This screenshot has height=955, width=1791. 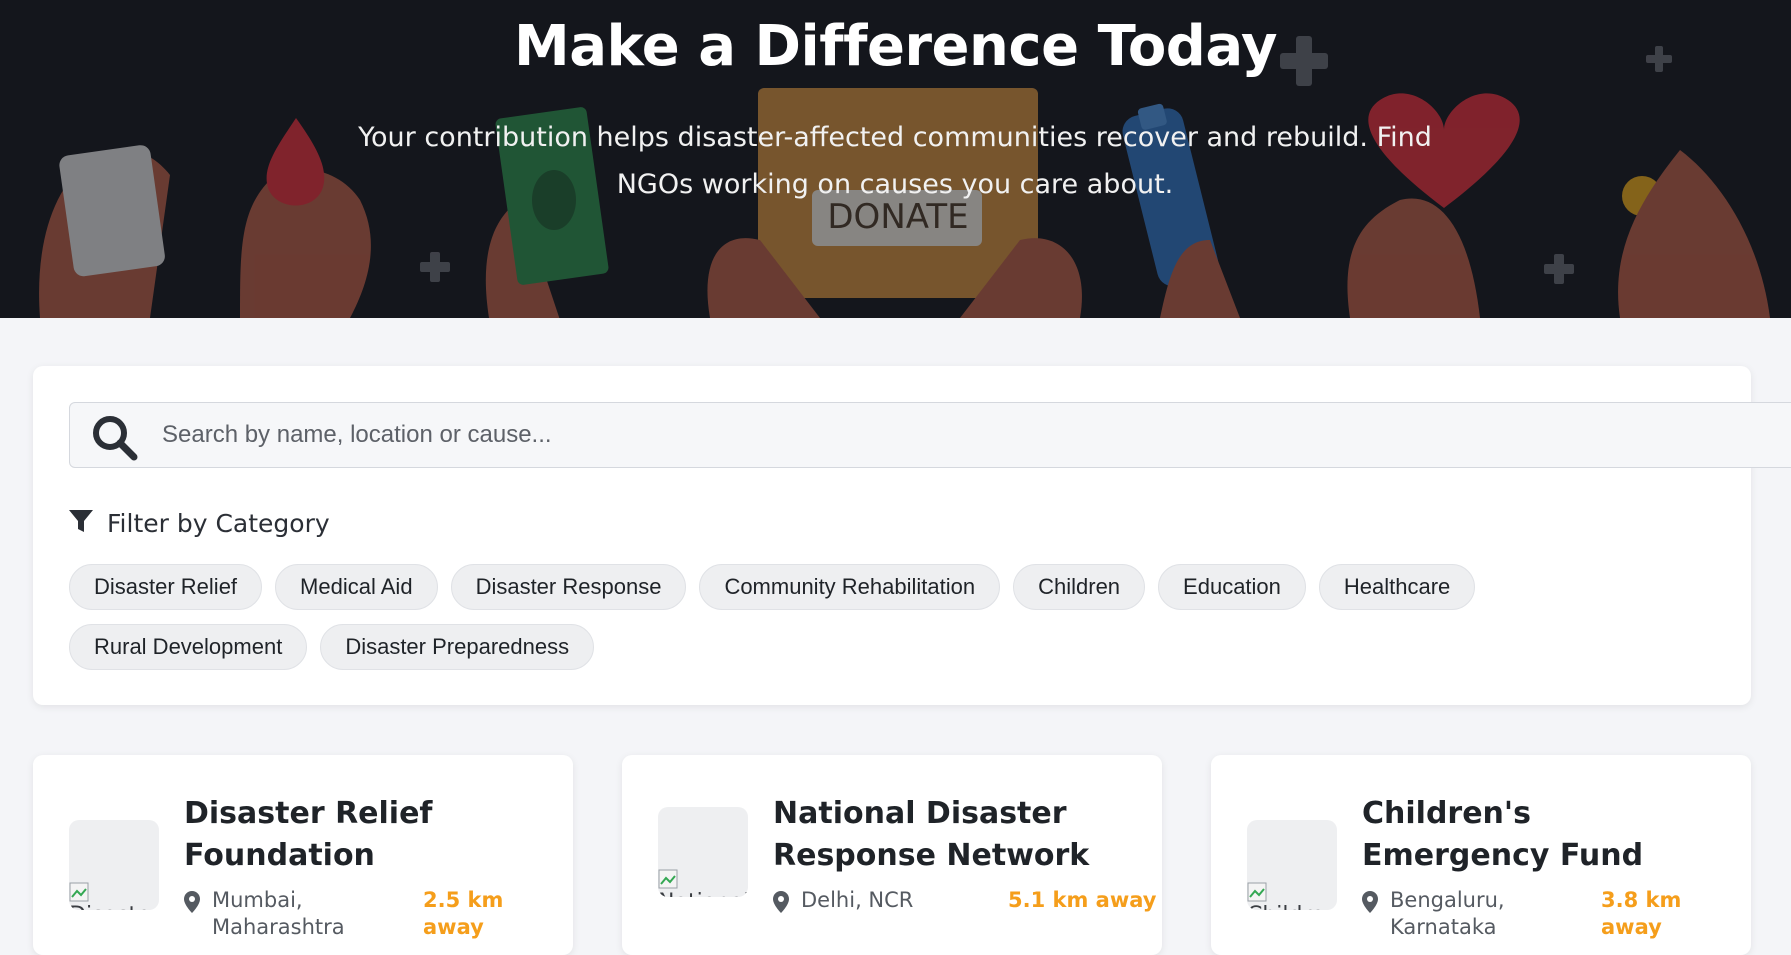 I want to click on ngo-location-text: Delhi, NCR, so click(x=857, y=900).